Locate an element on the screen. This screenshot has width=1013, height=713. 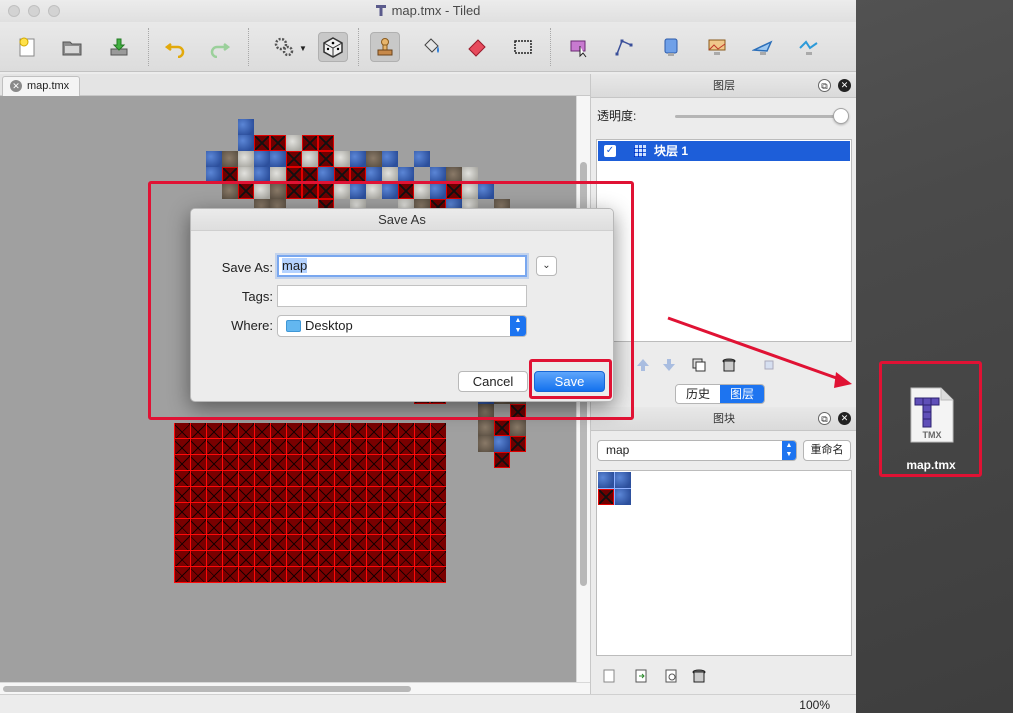
tileset-thumbnail is located at coordinates (614, 488).